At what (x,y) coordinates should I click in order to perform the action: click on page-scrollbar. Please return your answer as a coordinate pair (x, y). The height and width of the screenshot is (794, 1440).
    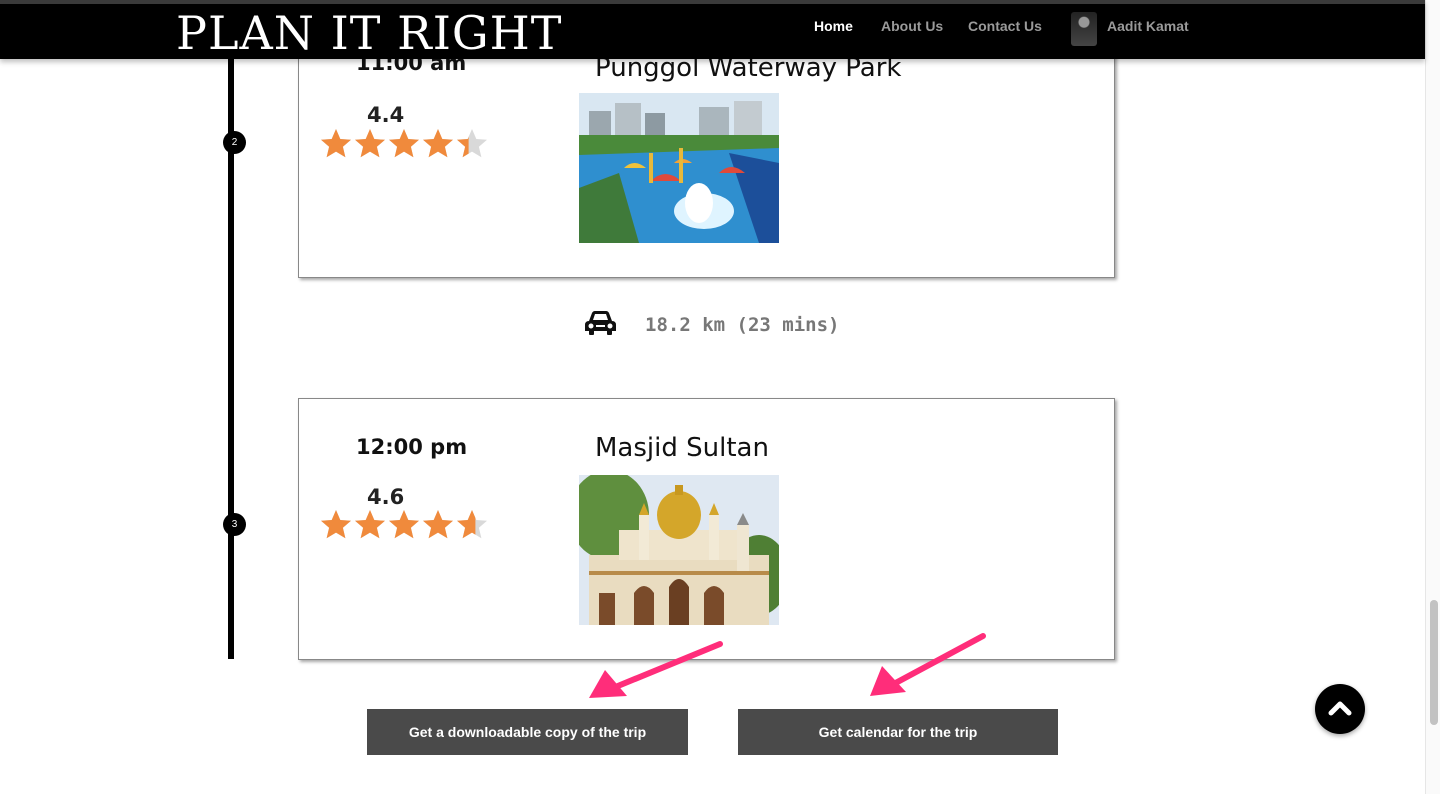
    Looking at the image, I should click on (1432, 397).